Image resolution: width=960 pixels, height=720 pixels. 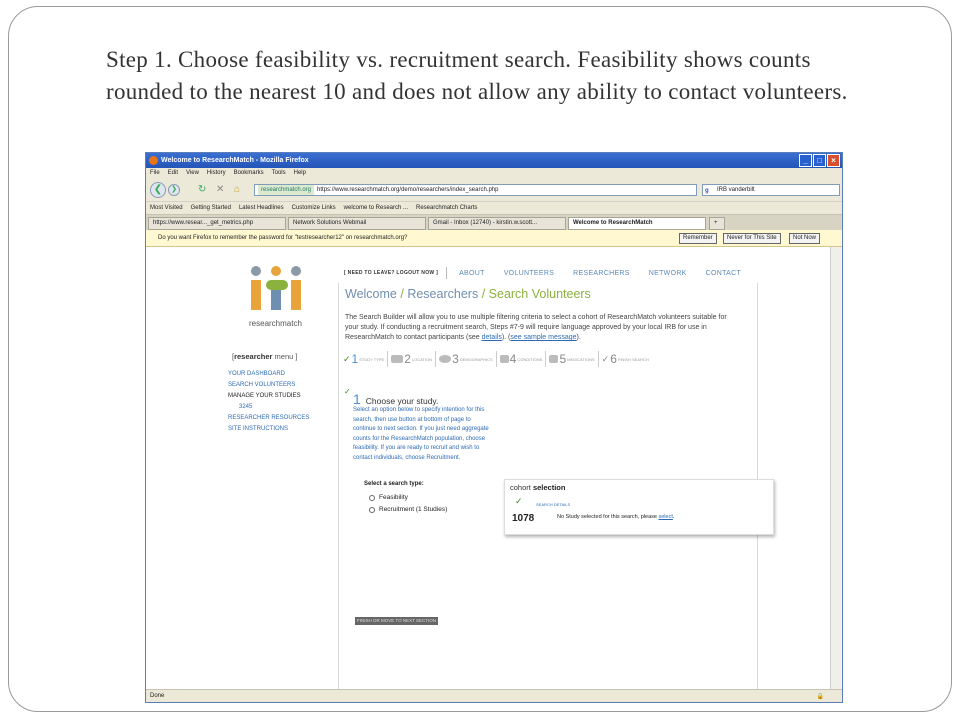 What do you see at coordinates (220, 190) in the screenshot?
I see `stop-icon: ✕` at bounding box center [220, 190].